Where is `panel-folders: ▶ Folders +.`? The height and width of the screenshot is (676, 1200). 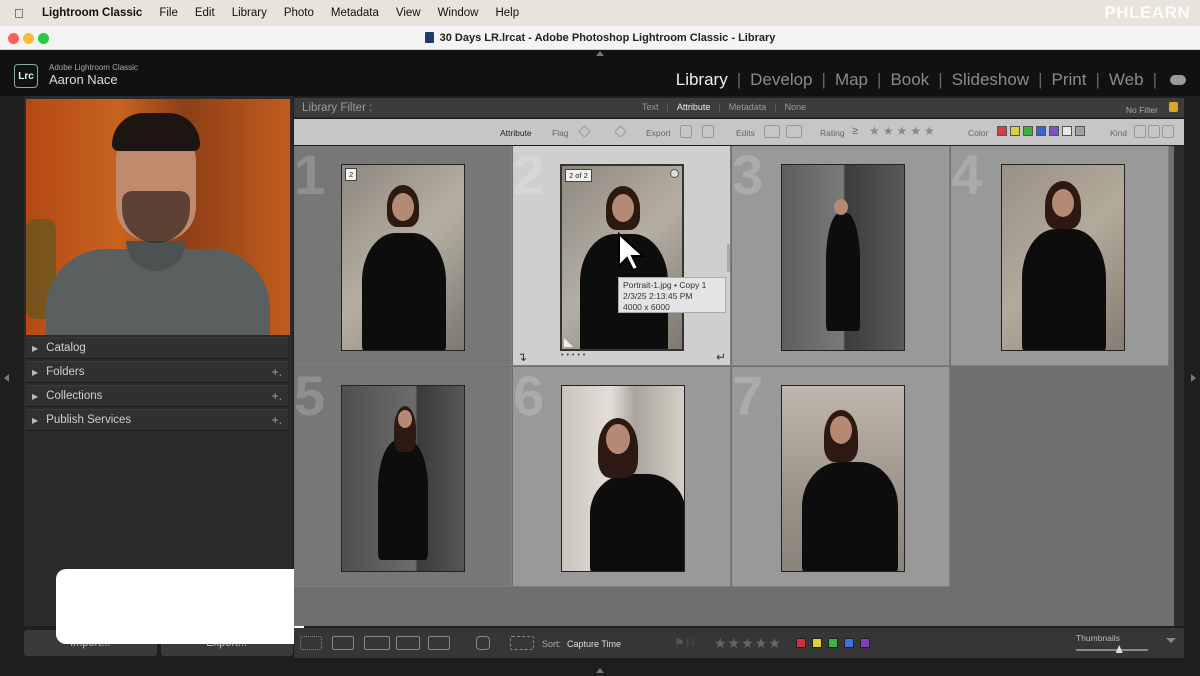 panel-folders: ▶ Folders +. is located at coordinates (157, 372).